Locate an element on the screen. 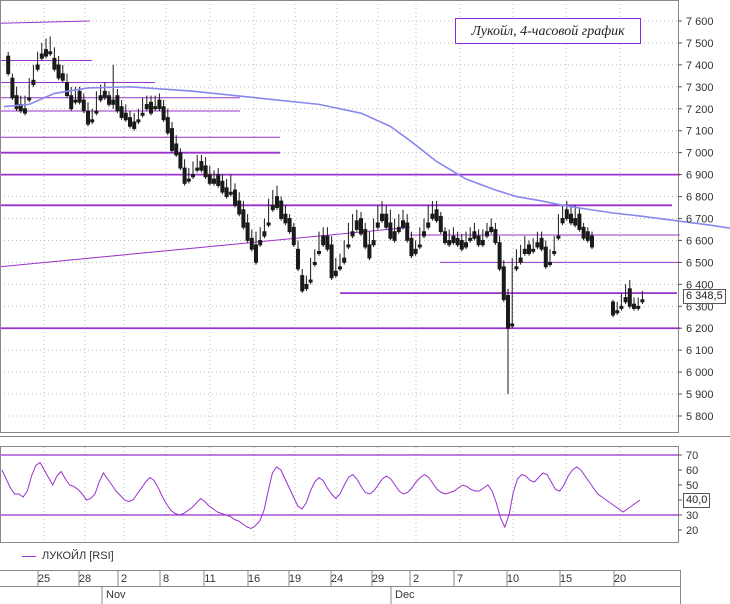  price-tick-label: 6 000 is located at coordinates (700, 373).